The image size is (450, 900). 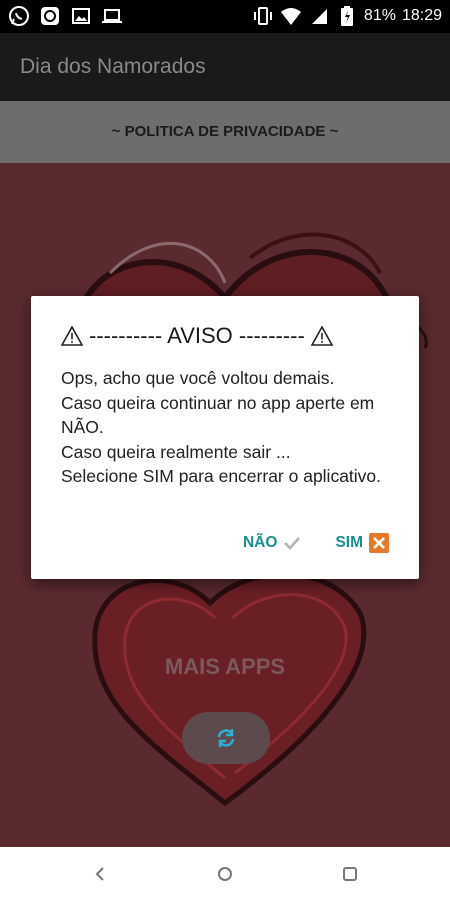 I want to click on checkmark-icon, so click(x=292, y=543).